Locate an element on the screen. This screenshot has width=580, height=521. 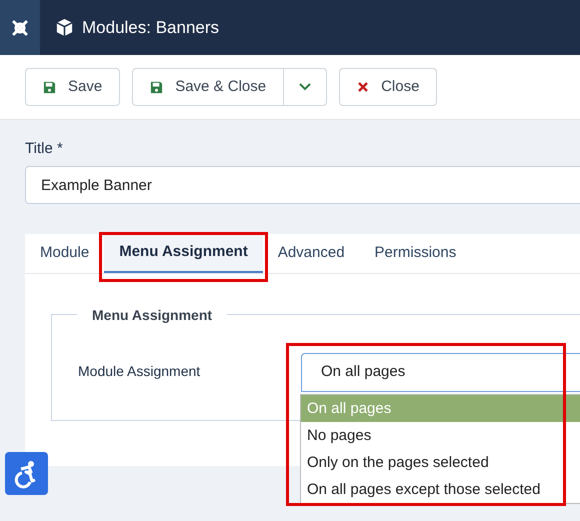
page-title: Modules: Banners is located at coordinates (151, 27).